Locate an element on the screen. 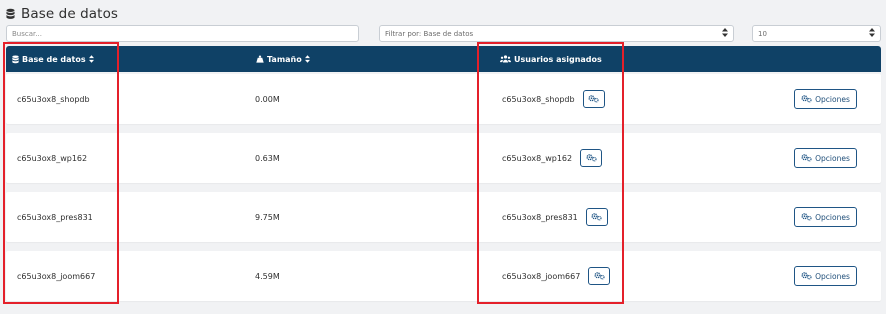 The image size is (886, 314). page-header: Base de datos is located at coordinates (62, 14).